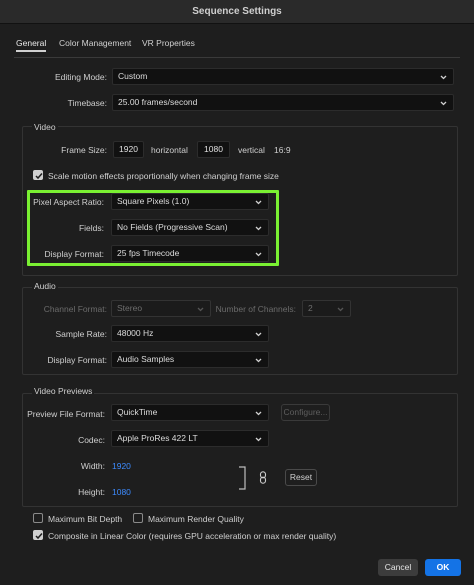 Image resolution: width=474 pixels, height=585 pixels. What do you see at coordinates (398, 567) in the screenshot?
I see `cancel-button: Cancel` at bounding box center [398, 567].